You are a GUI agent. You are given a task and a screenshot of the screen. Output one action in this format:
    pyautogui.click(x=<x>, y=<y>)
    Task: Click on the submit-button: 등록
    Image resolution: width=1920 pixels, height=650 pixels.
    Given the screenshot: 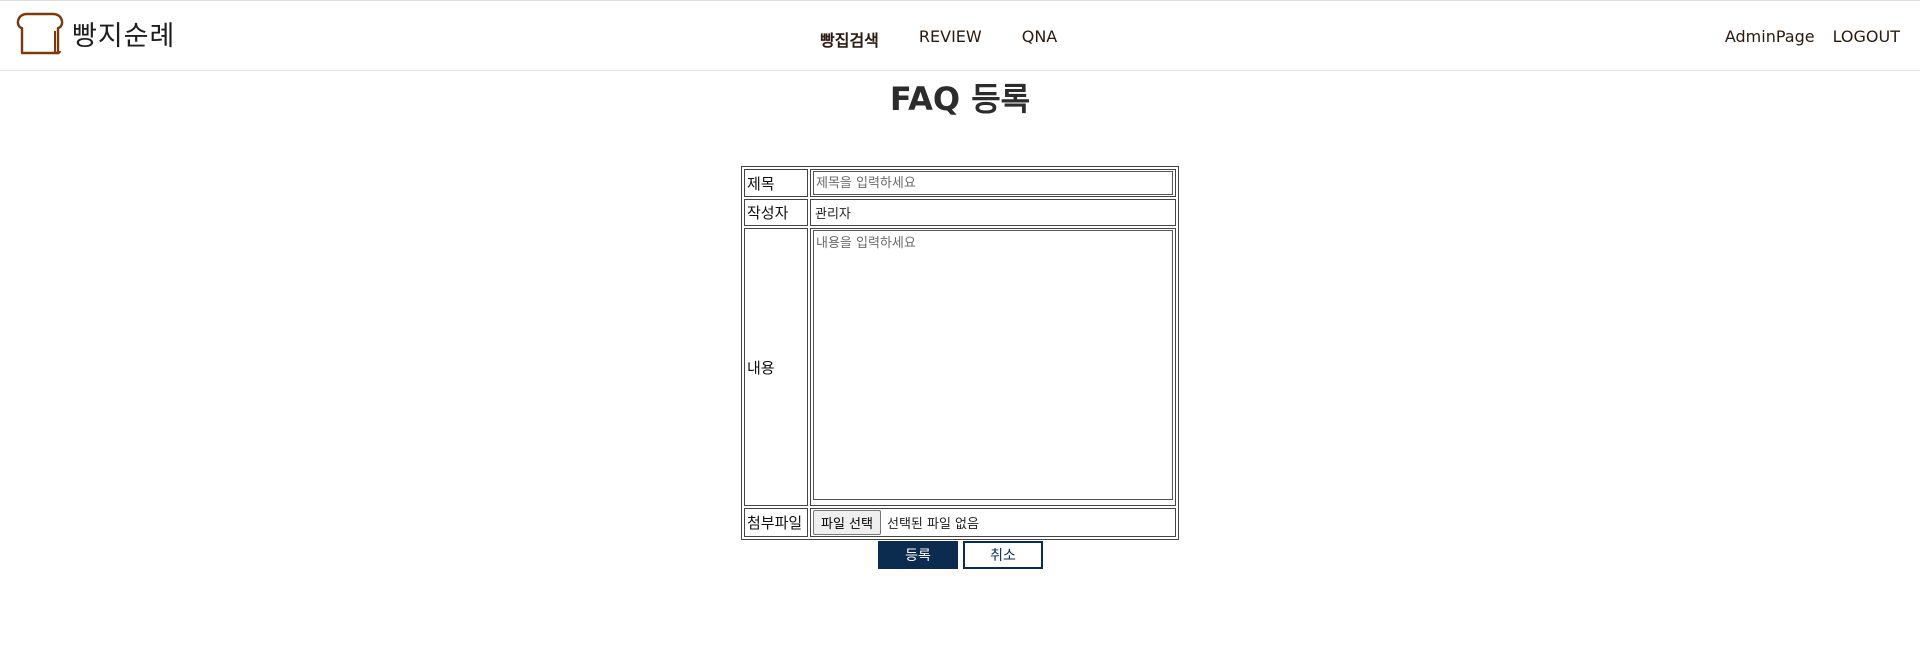 What is the action you would take?
    pyautogui.click(x=918, y=555)
    